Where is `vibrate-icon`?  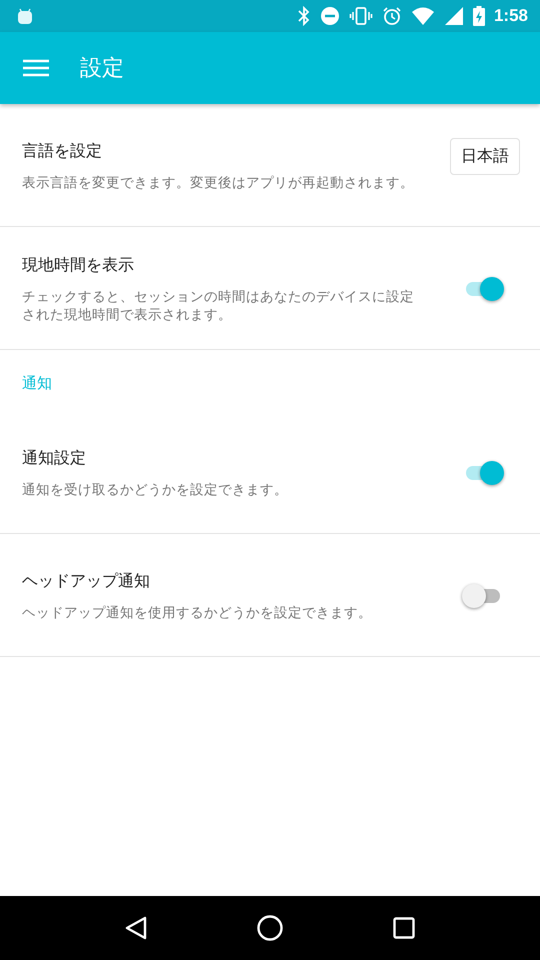
vibrate-icon is located at coordinates (360, 16).